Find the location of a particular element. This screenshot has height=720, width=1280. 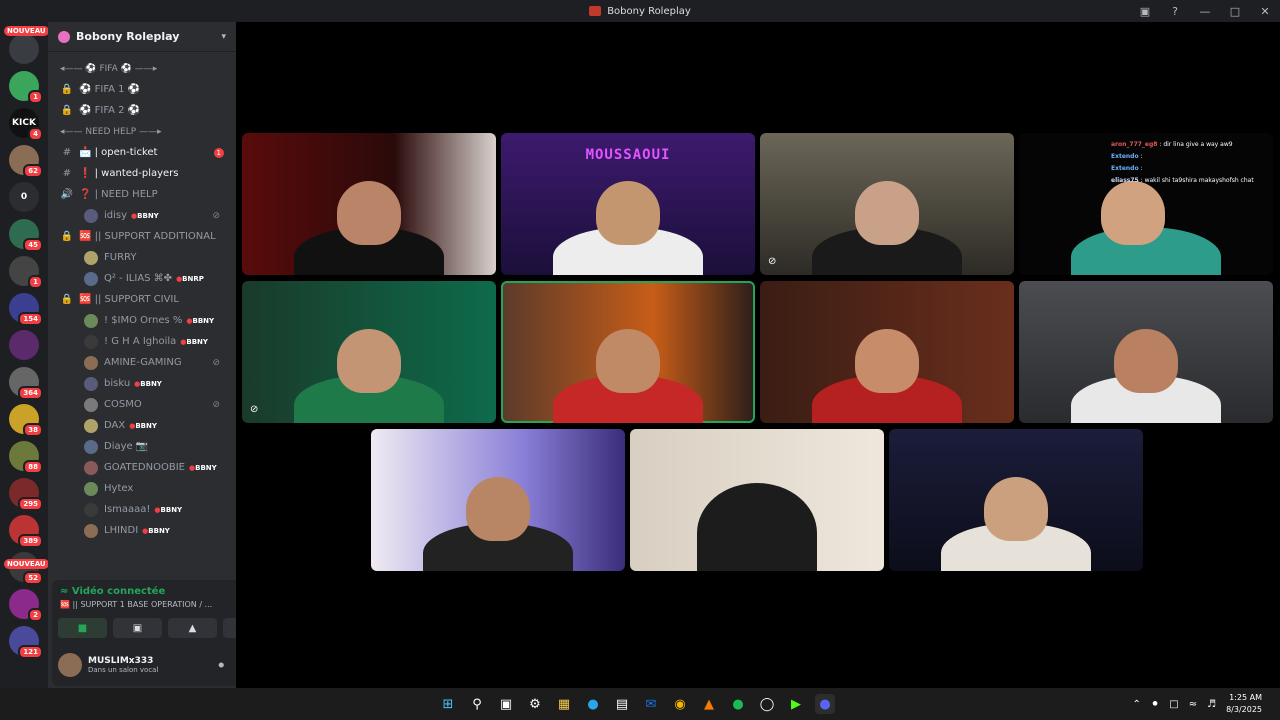

inbox-icon: ▣ is located at coordinates (1145, 11).